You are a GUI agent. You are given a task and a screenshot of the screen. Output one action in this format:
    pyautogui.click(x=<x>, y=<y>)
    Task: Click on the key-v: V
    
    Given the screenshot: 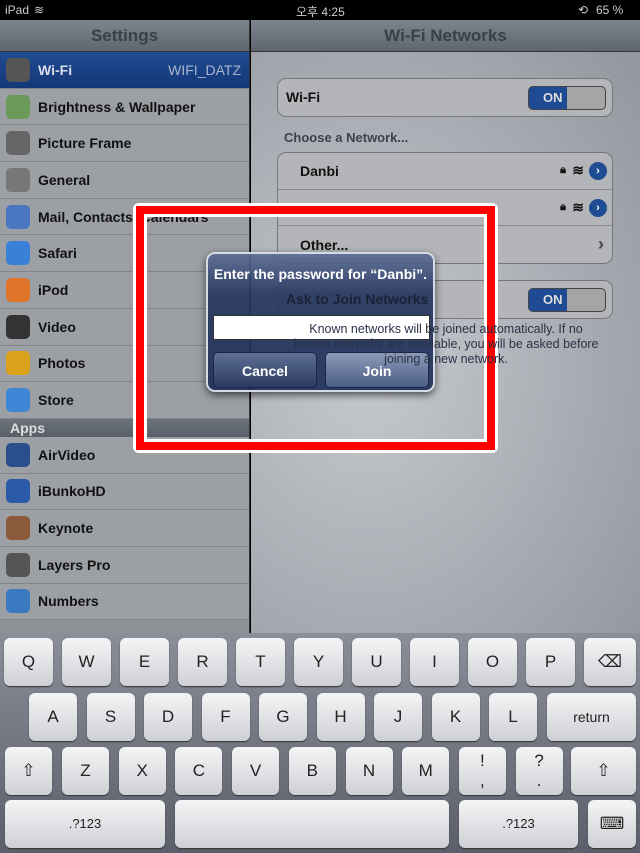 What is the action you would take?
    pyautogui.click(x=256, y=771)
    